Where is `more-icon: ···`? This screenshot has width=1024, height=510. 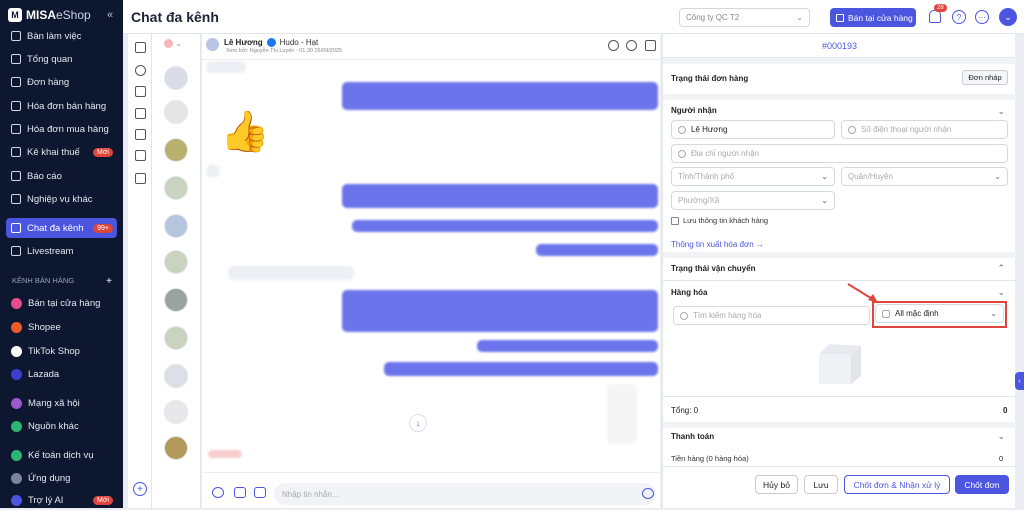 more-icon: ··· is located at coordinates (982, 17).